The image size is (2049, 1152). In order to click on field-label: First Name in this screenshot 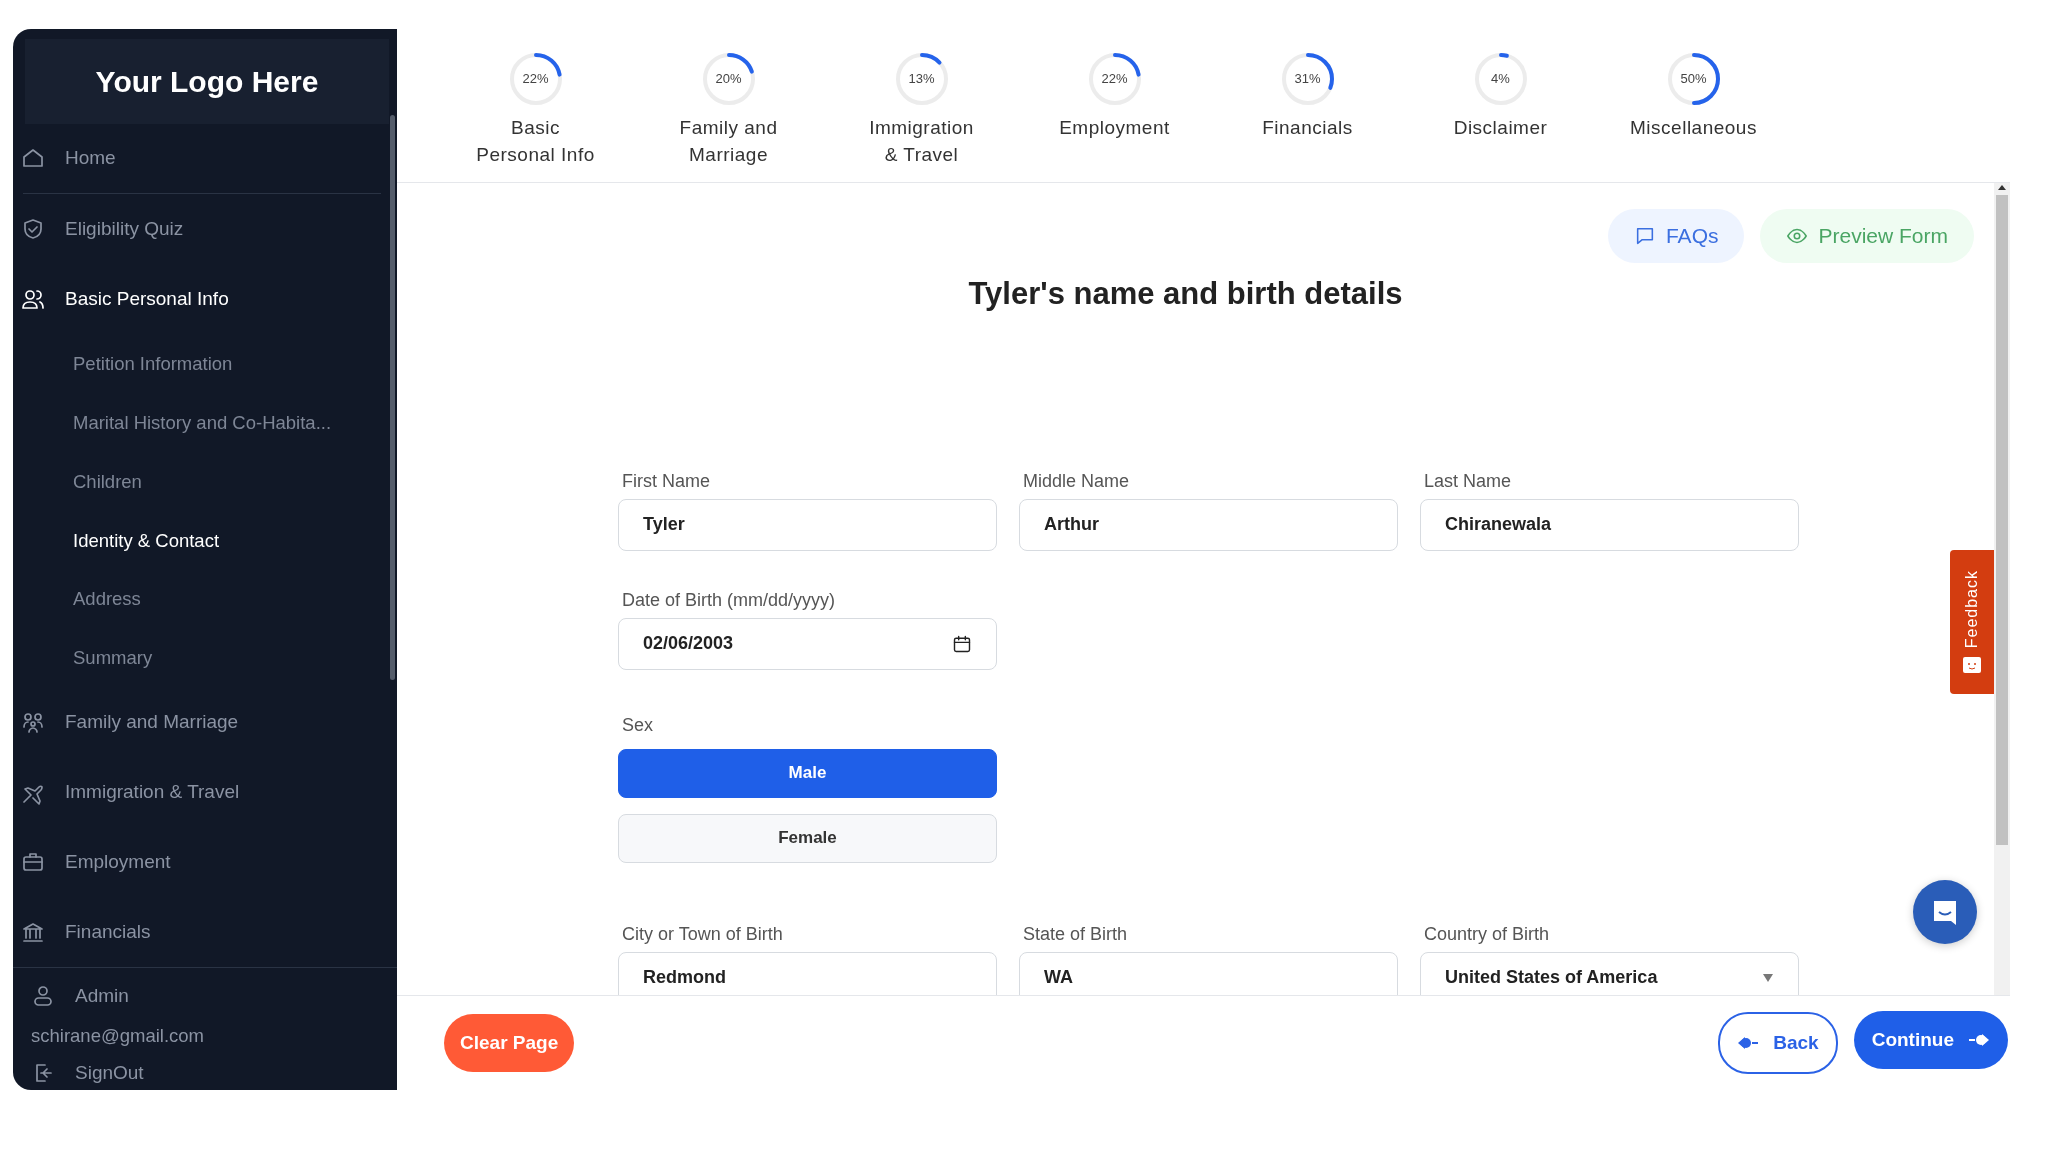, I will do `click(666, 481)`.